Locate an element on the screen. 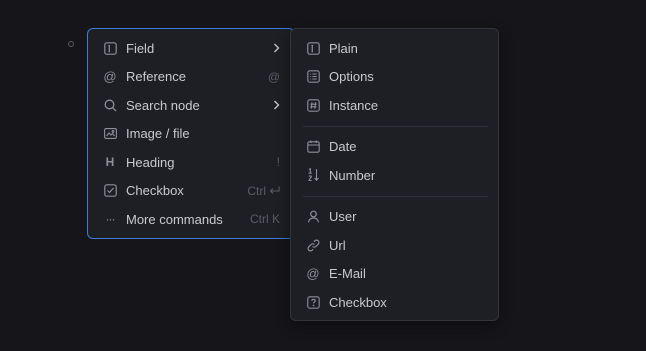 Image resolution: width=646 pixels, height=351 pixels. submenu-item-checkbox: Checkbox is located at coordinates (394, 302).